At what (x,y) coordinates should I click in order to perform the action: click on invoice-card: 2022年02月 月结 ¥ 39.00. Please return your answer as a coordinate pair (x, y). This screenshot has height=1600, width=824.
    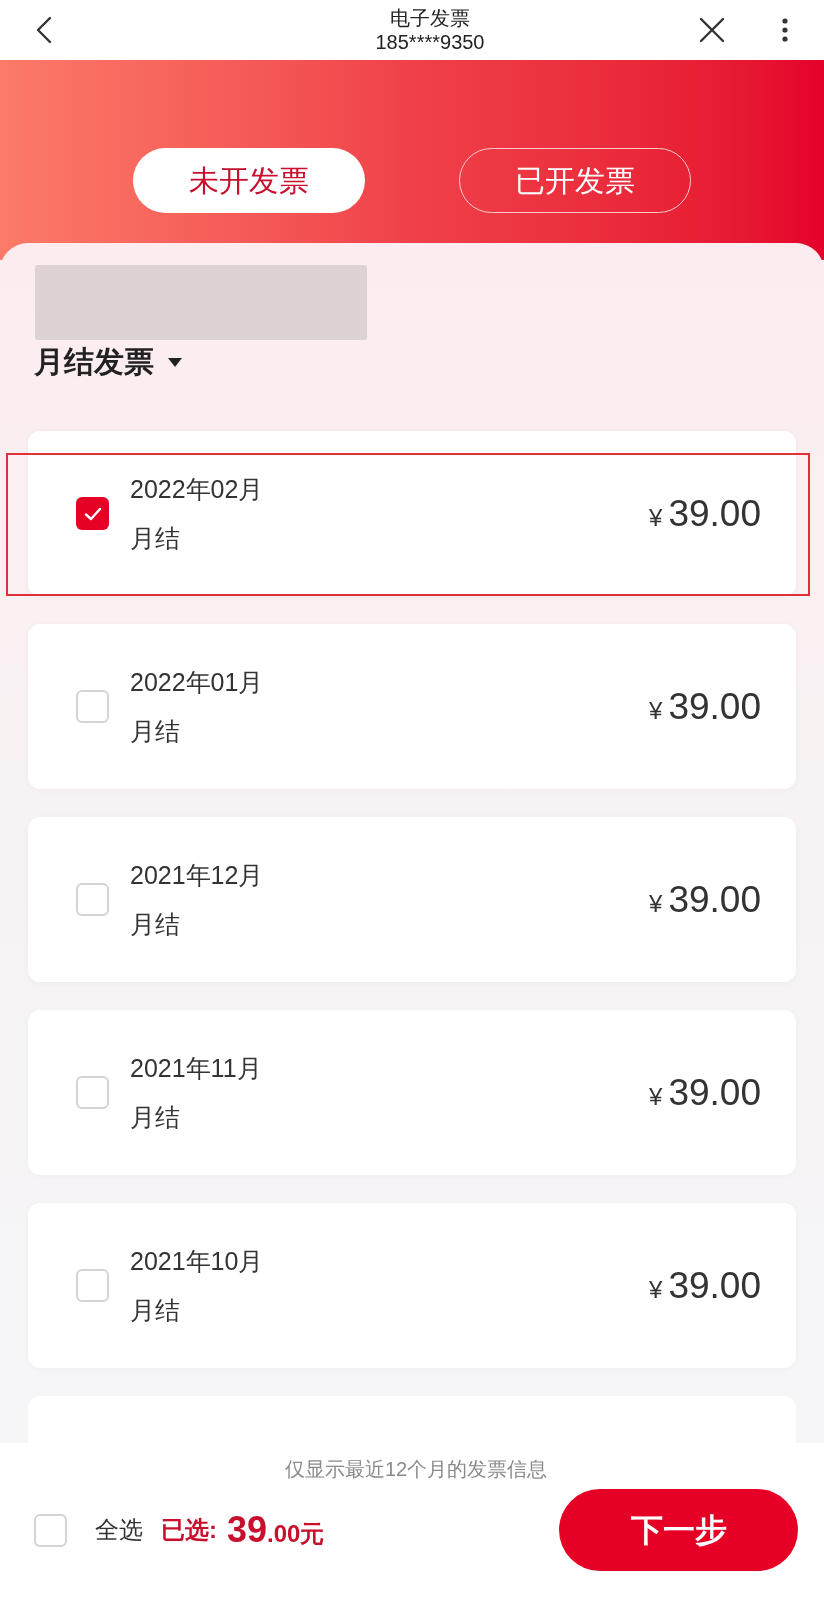
    Looking at the image, I should click on (412, 513).